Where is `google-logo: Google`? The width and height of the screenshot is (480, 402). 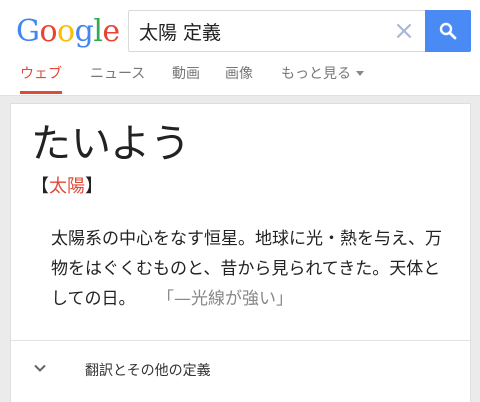 google-logo: Google is located at coordinates (68, 32).